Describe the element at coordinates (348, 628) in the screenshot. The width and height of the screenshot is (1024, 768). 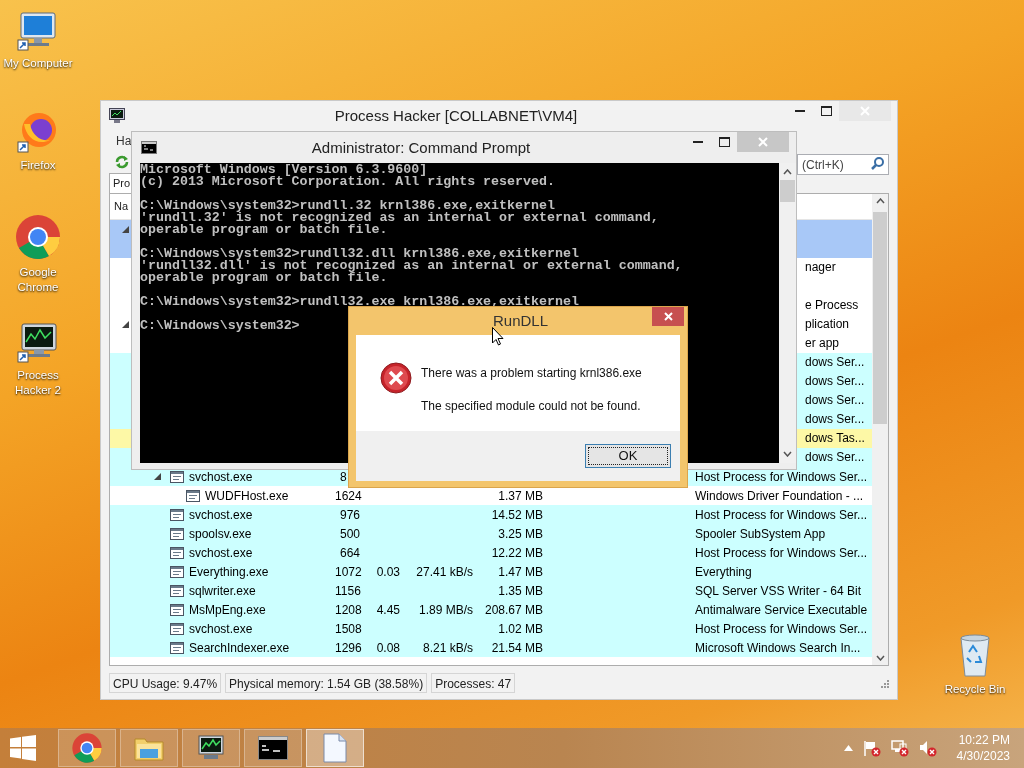
I see `table-cell: 1508` at that location.